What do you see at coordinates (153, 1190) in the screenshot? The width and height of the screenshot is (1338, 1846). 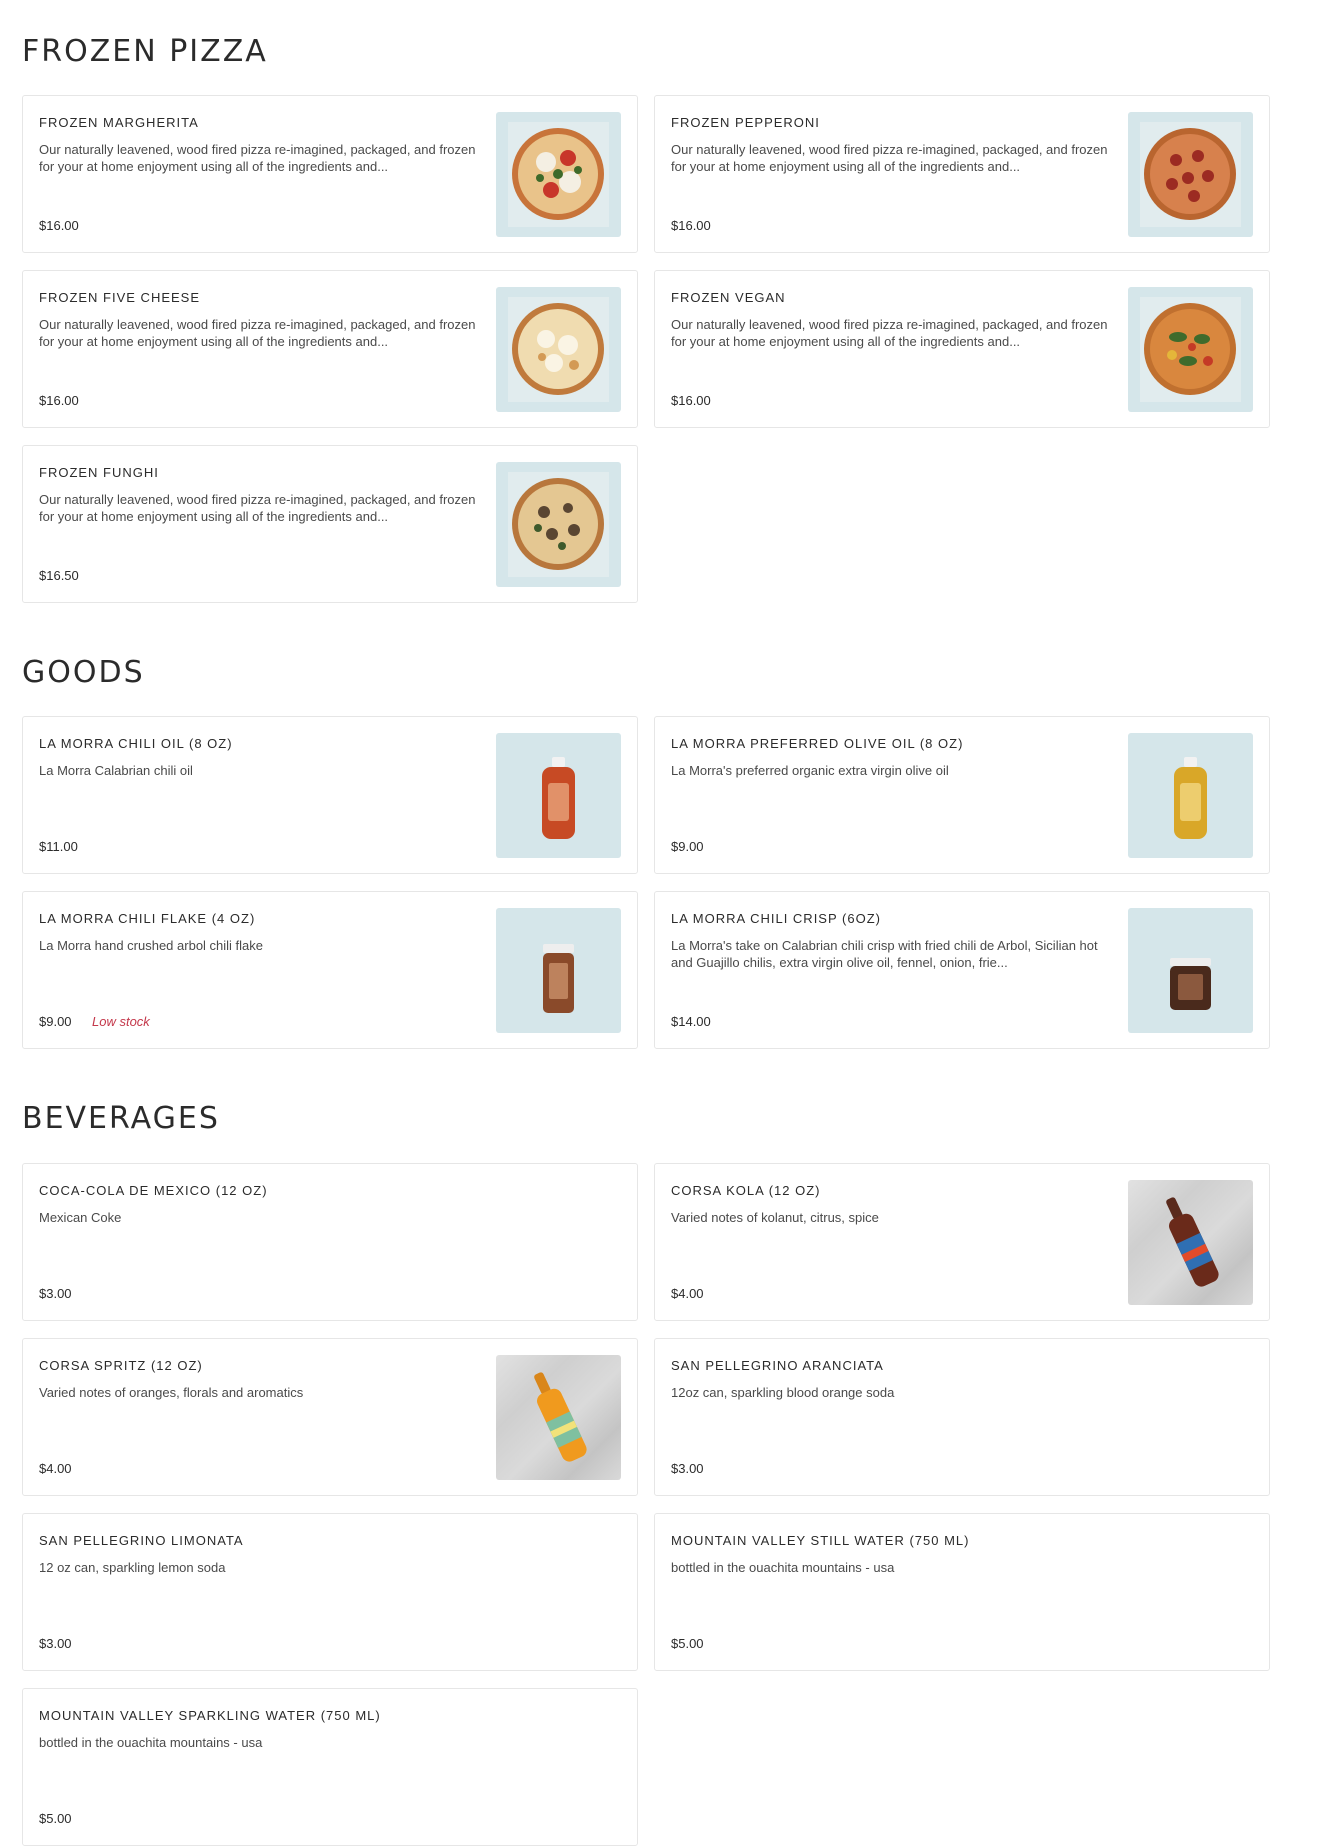 I see `item-name: COCA-COLA DE MEXICO (12 OZ)` at bounding box center [153, 1190].